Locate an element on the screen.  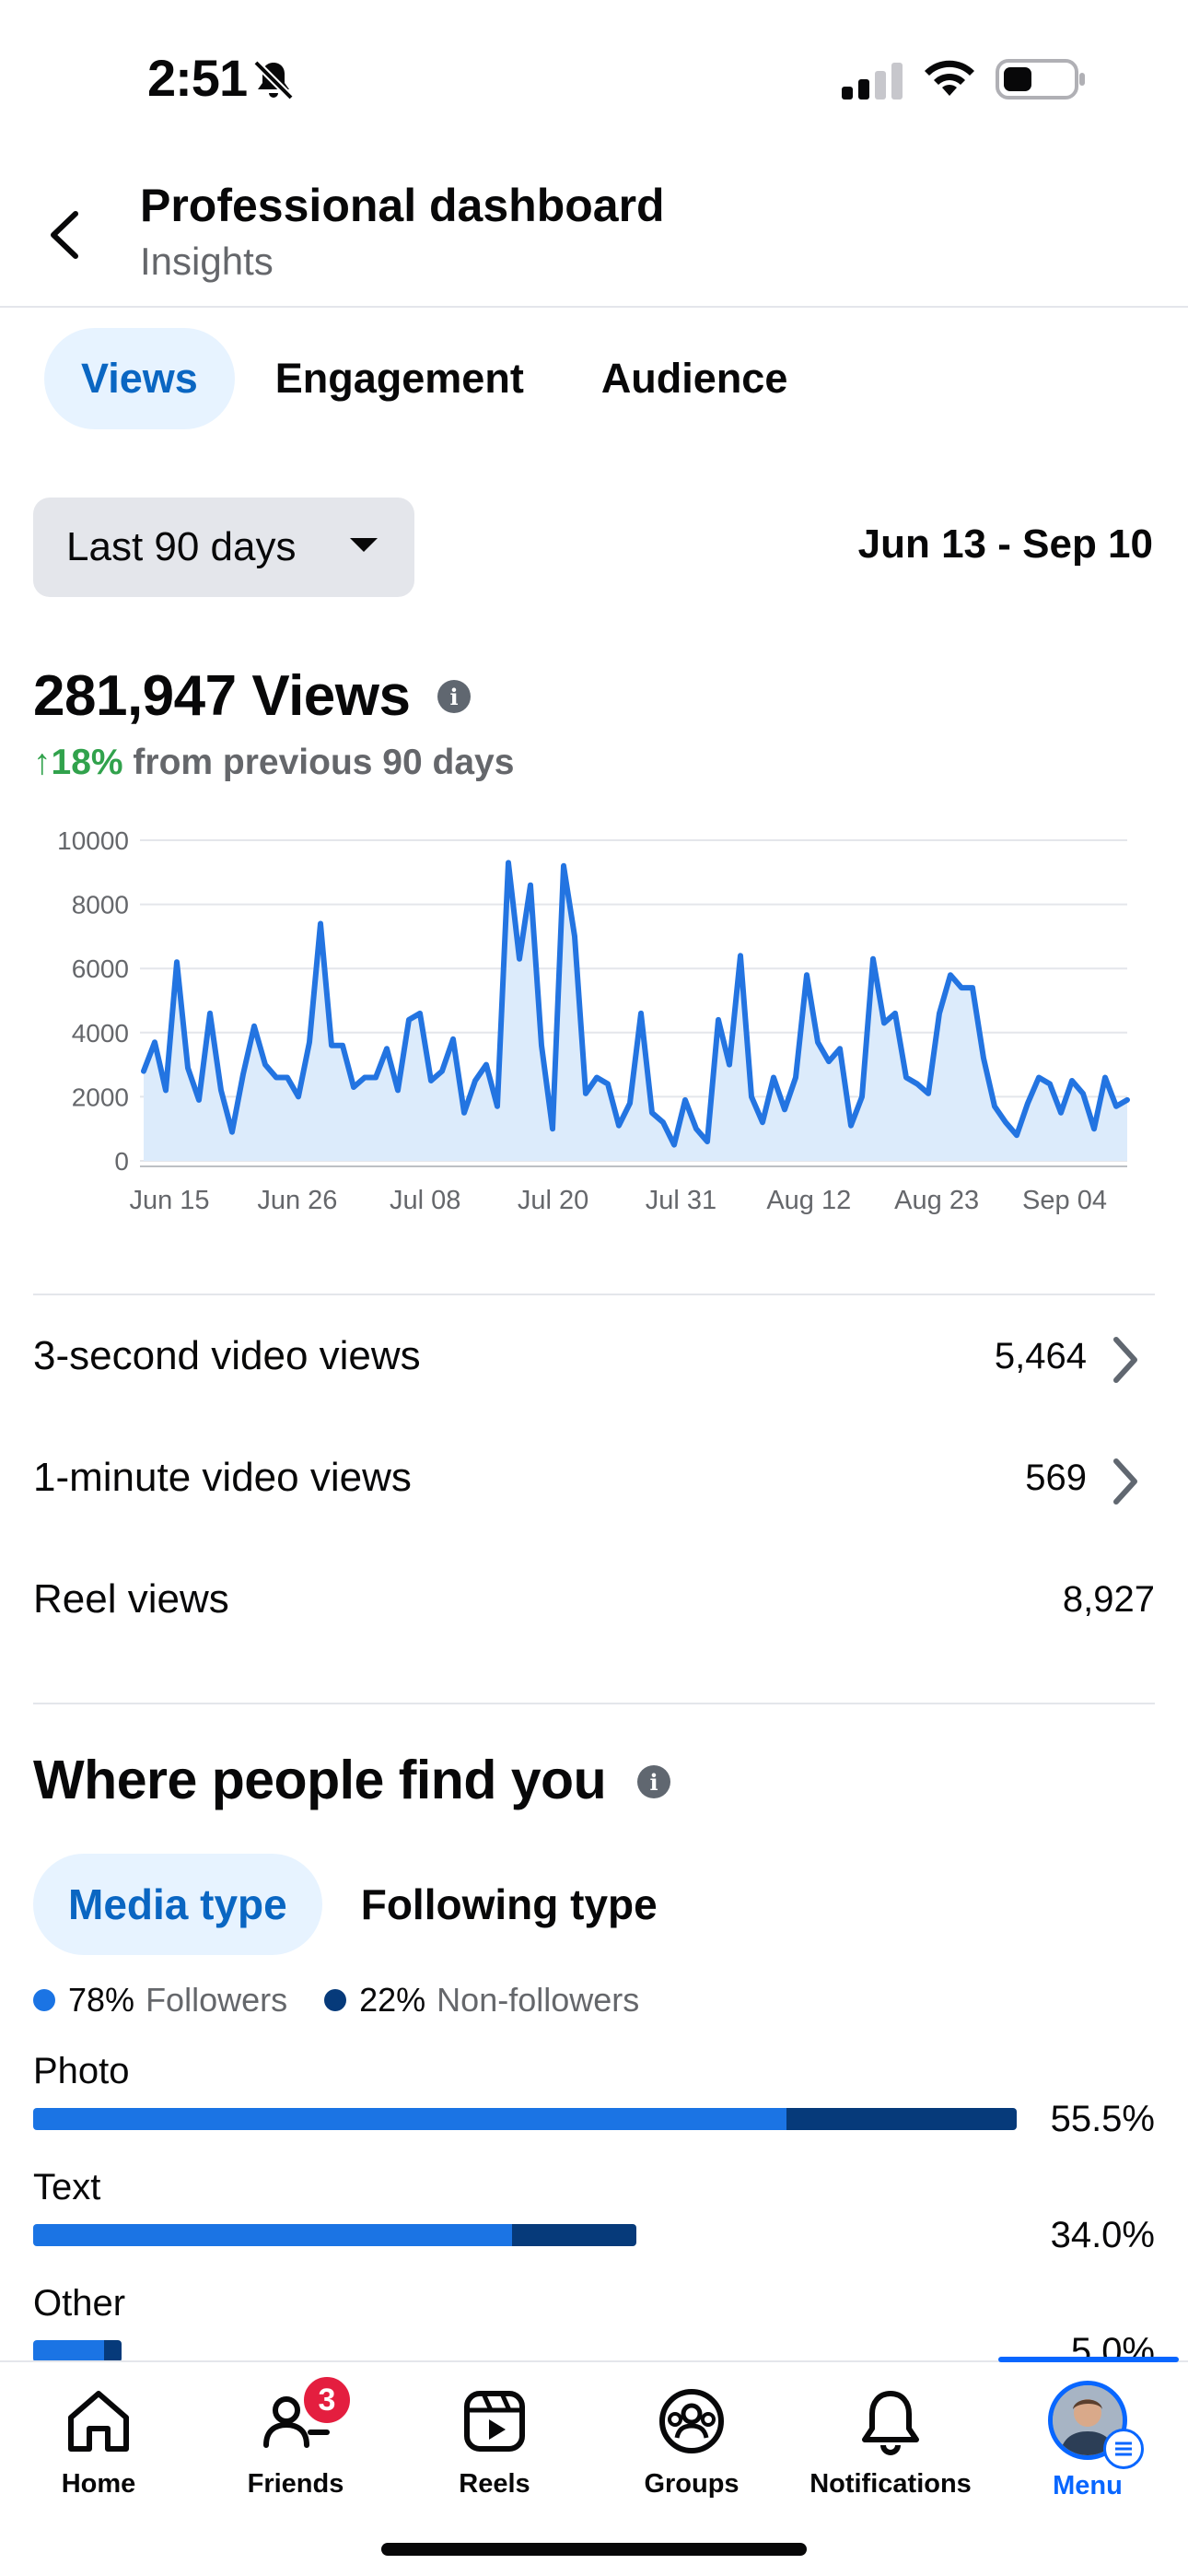
insights-tabs: Views Engagement Audience is located at coordinates (434, 378).